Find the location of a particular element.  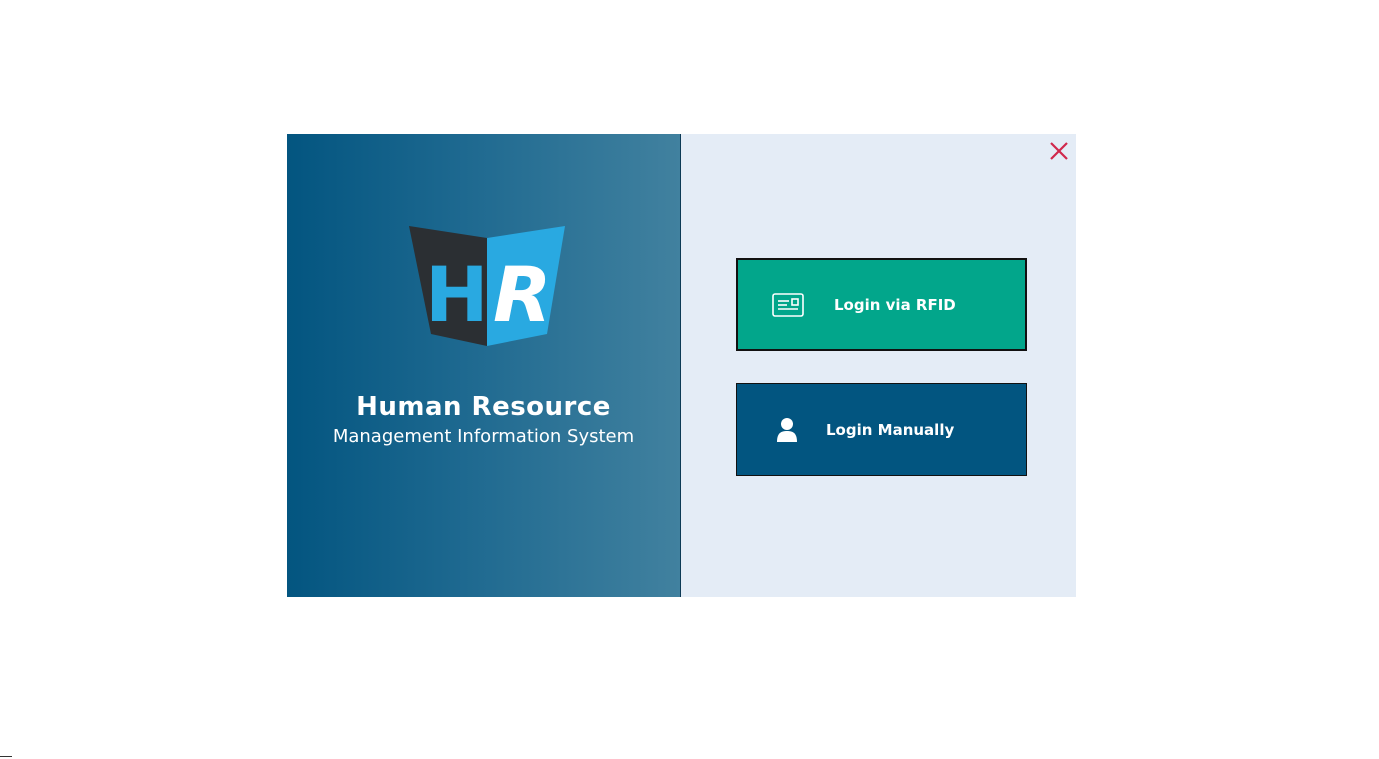

login-manual-label: Login Manually is located at coordinates (890, 429).